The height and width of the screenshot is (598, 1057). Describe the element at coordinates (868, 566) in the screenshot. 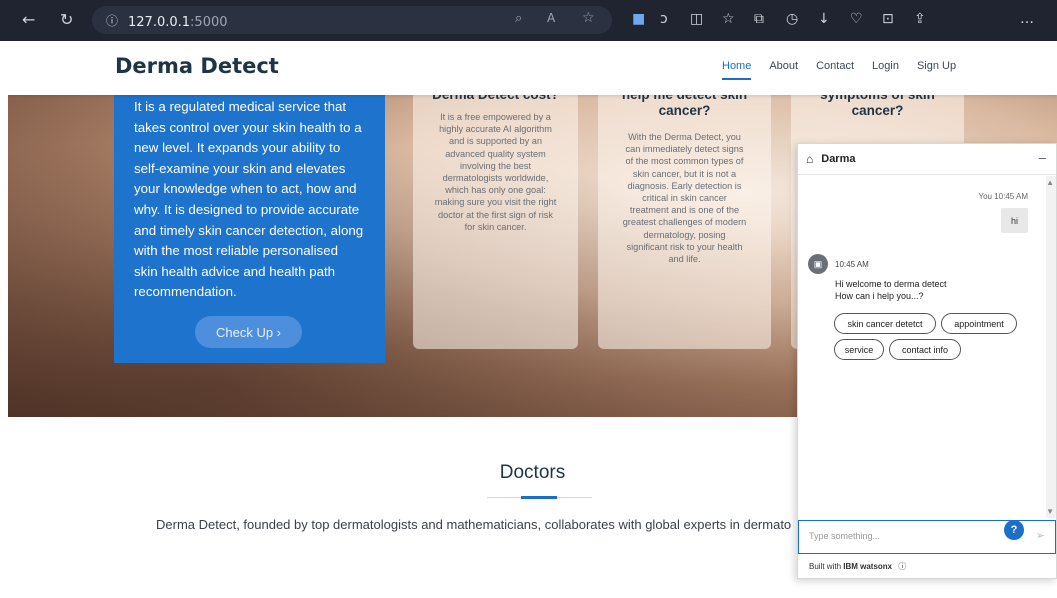

I see `footer-brand: IBM watsonx` at that location.